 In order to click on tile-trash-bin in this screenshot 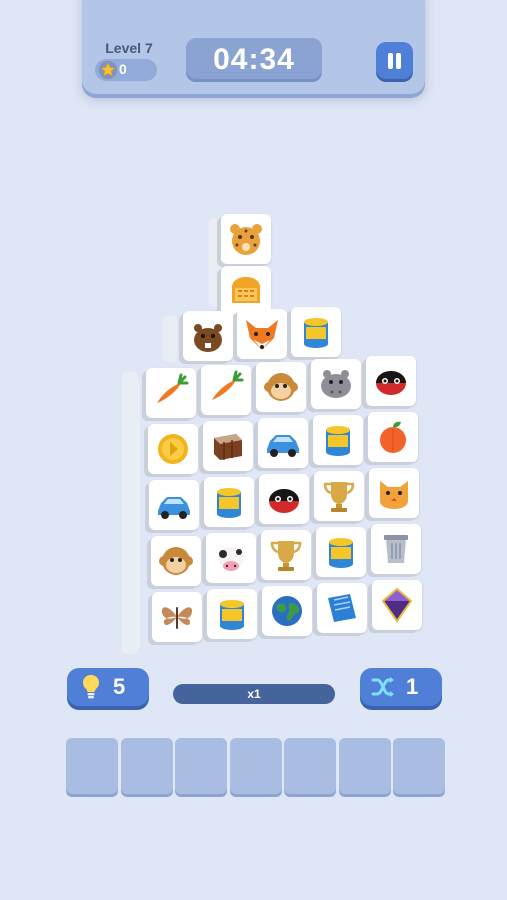, I will do `click(395, 549)`.